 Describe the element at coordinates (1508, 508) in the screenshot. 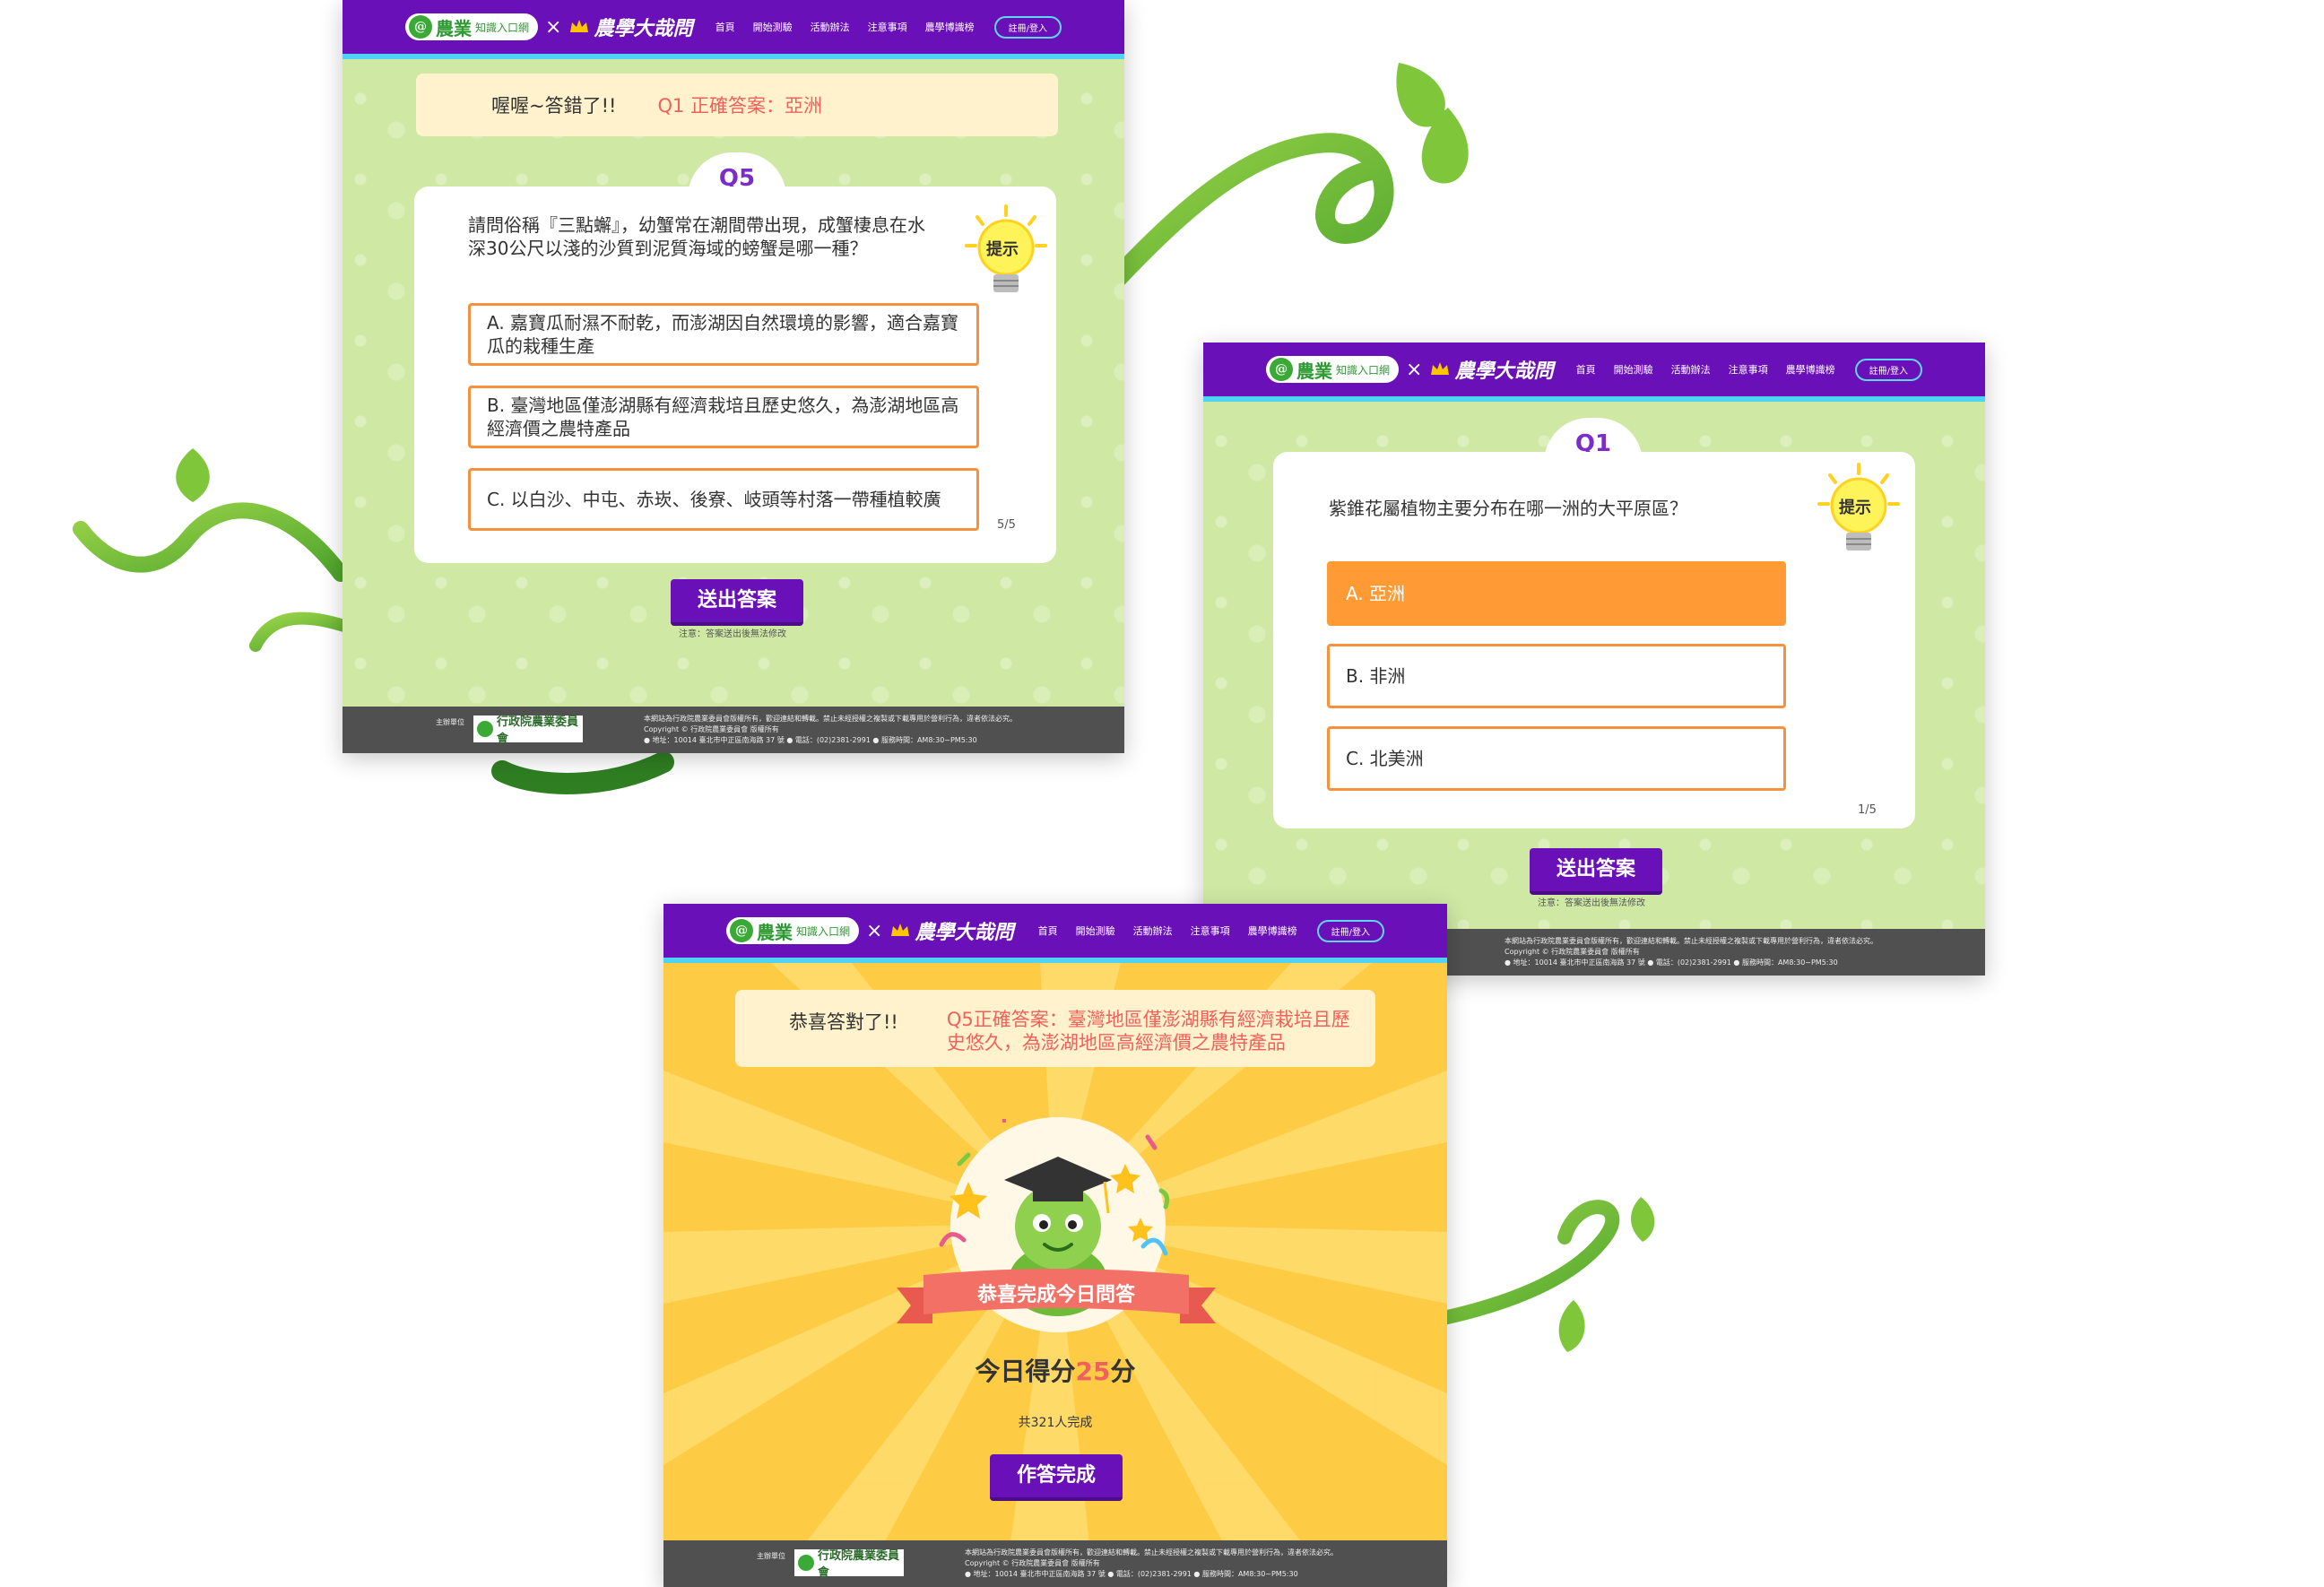

I see `question-text: 紫錐花屬植物主要分布在哪一洲的大平原區？` at that location.